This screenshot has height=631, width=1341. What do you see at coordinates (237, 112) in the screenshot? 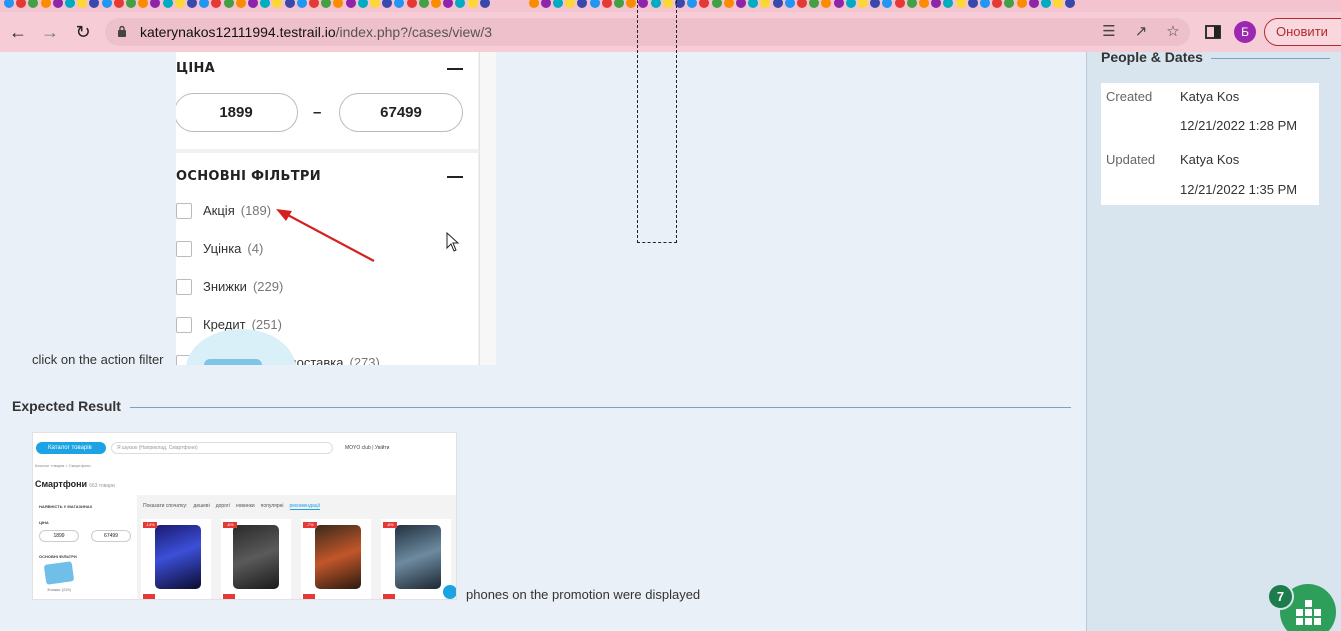
I see `price-min-field: 1899` at bounding box center [237, 112].